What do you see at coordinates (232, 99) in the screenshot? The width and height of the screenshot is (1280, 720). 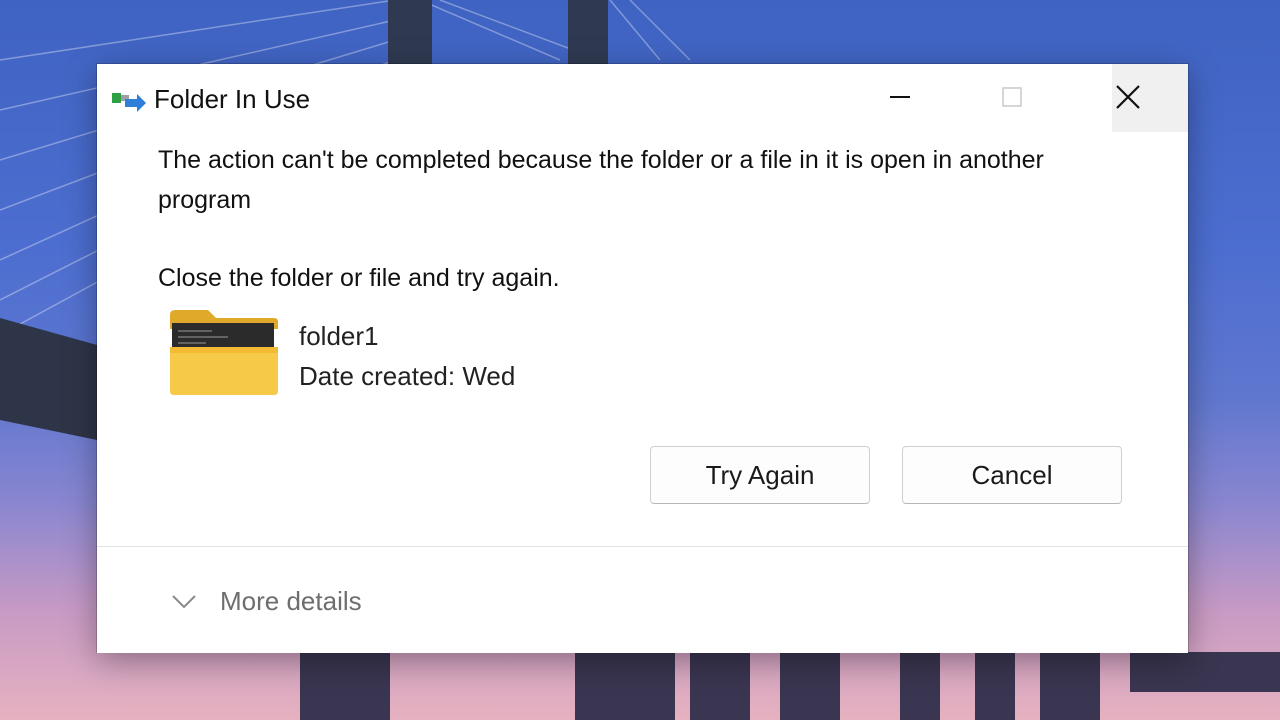 I see `dialog-title: Folder In Use` at bounding box center [232, 99].